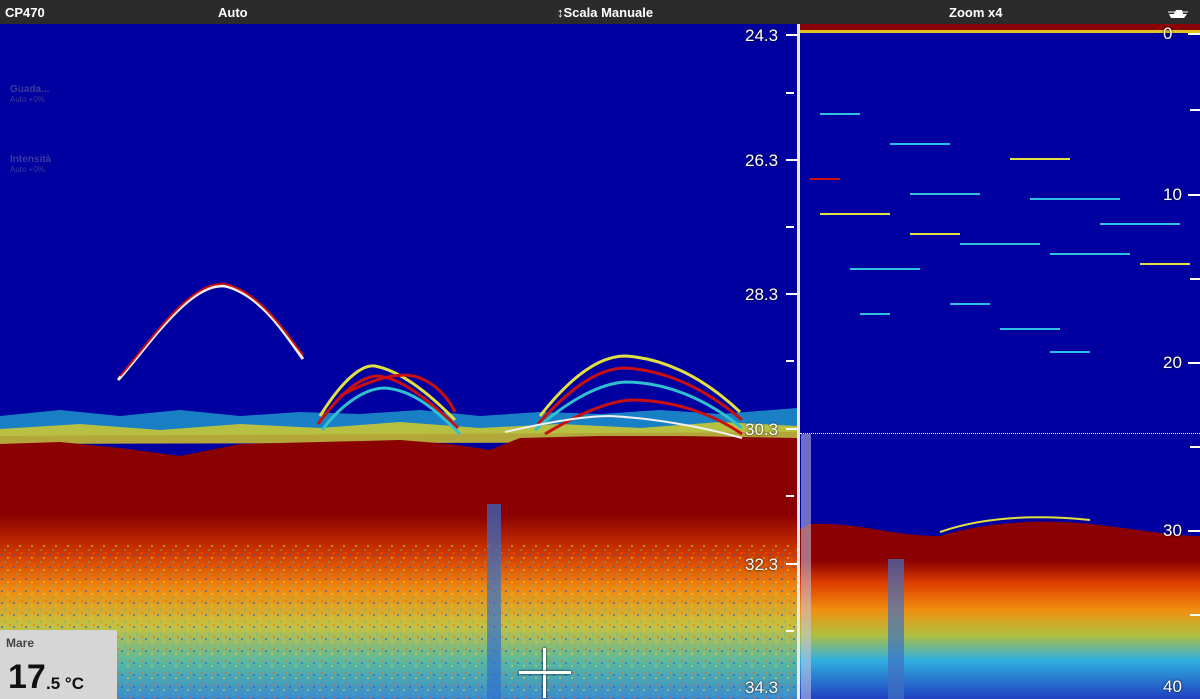 The height and width of the screenshot is (699, 1200). What do you see at coordinates (27, 677) in the screenshot?
I see `temperature-integer: 17` at bounding box center [27, 677].